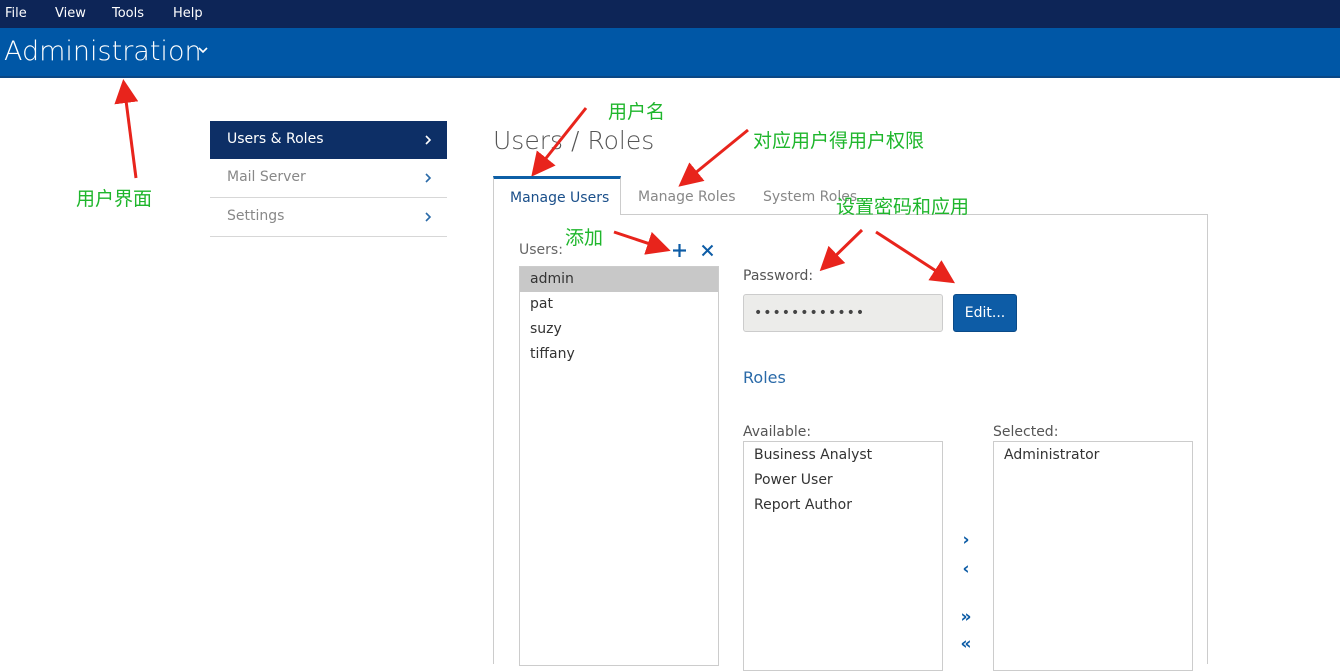  What do you see at coordinates (203, 50) in the screenshot?
I see `chevron-down-icon` at bounding box center [203, 50].